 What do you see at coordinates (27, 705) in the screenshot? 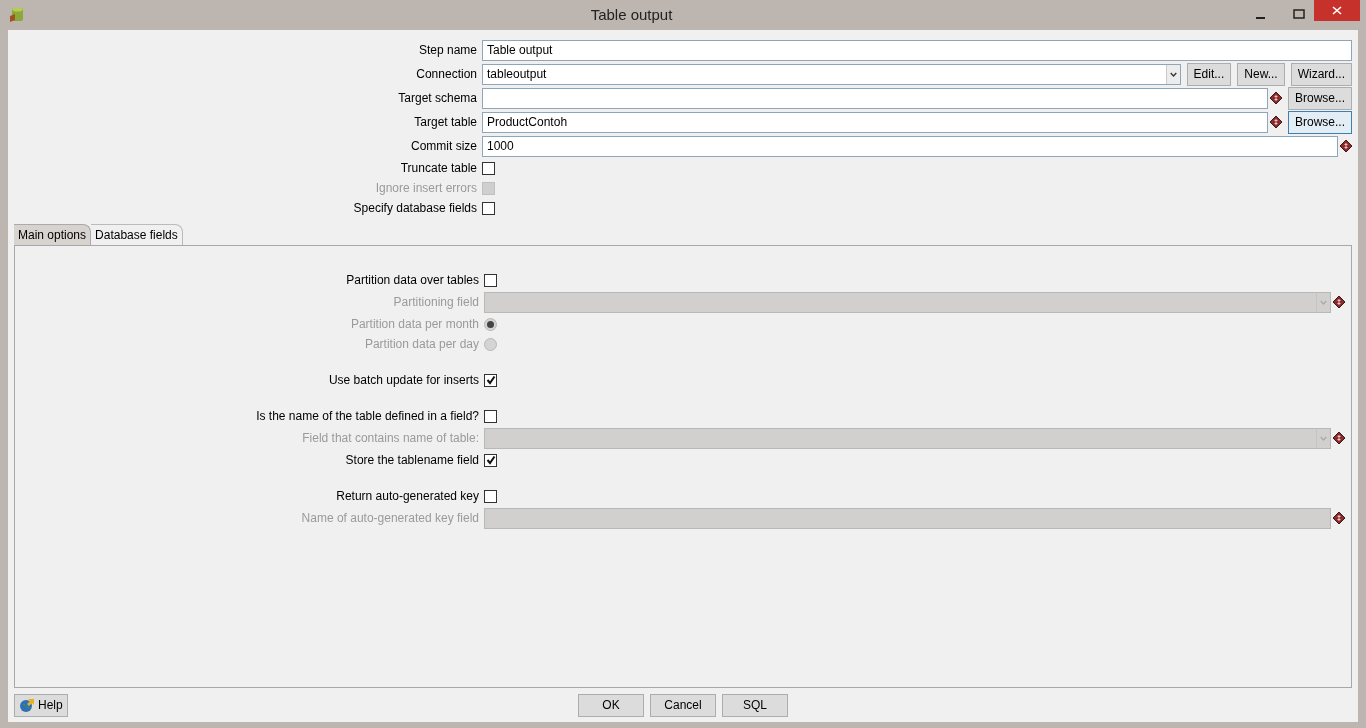
I see `globe-icon` at bounding box center [27, 705].